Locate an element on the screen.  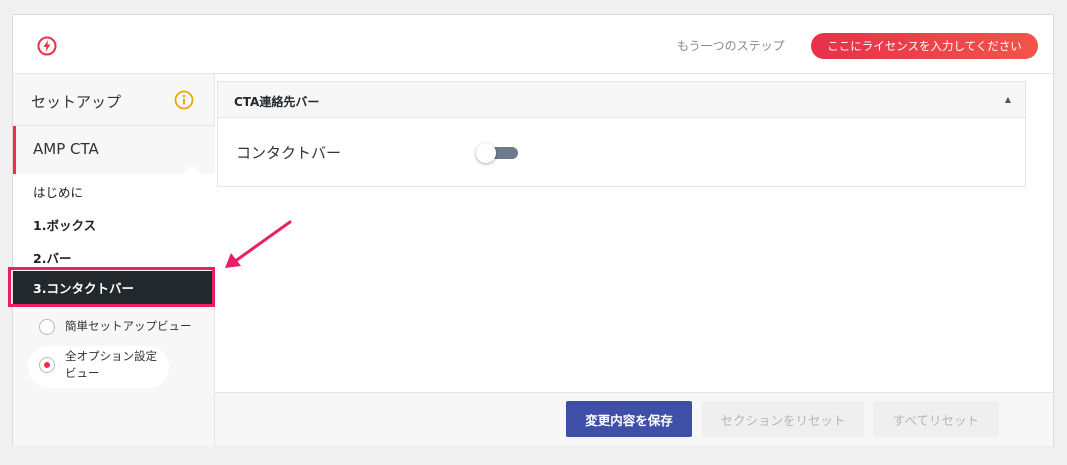
section-body: コンタクトバー is located at coordinates (621, 152).